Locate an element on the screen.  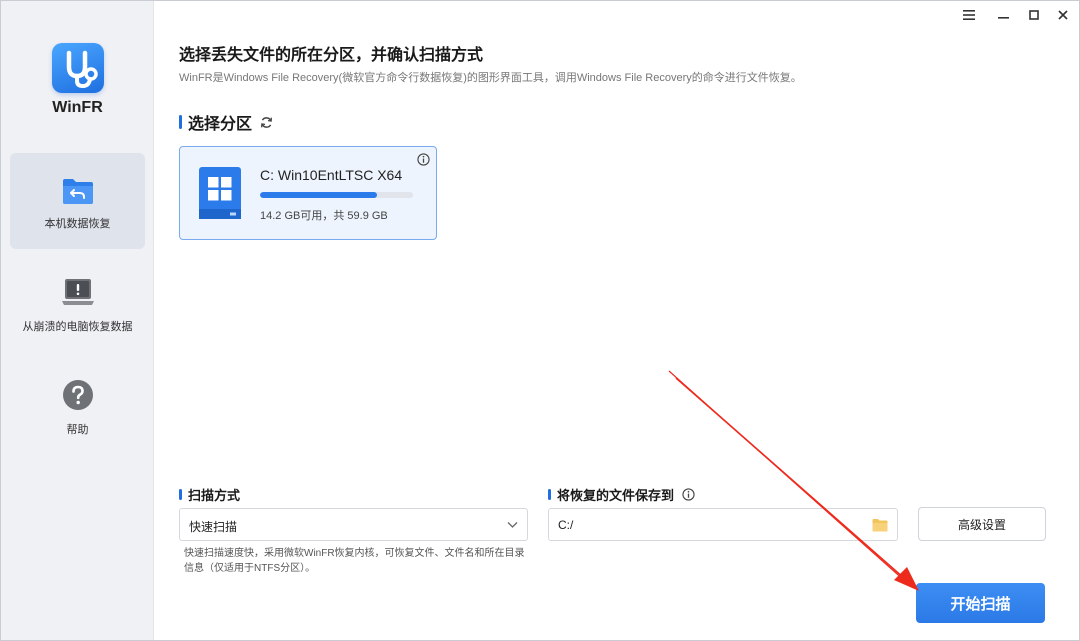
app-logo is located at coordinates (78, 68).